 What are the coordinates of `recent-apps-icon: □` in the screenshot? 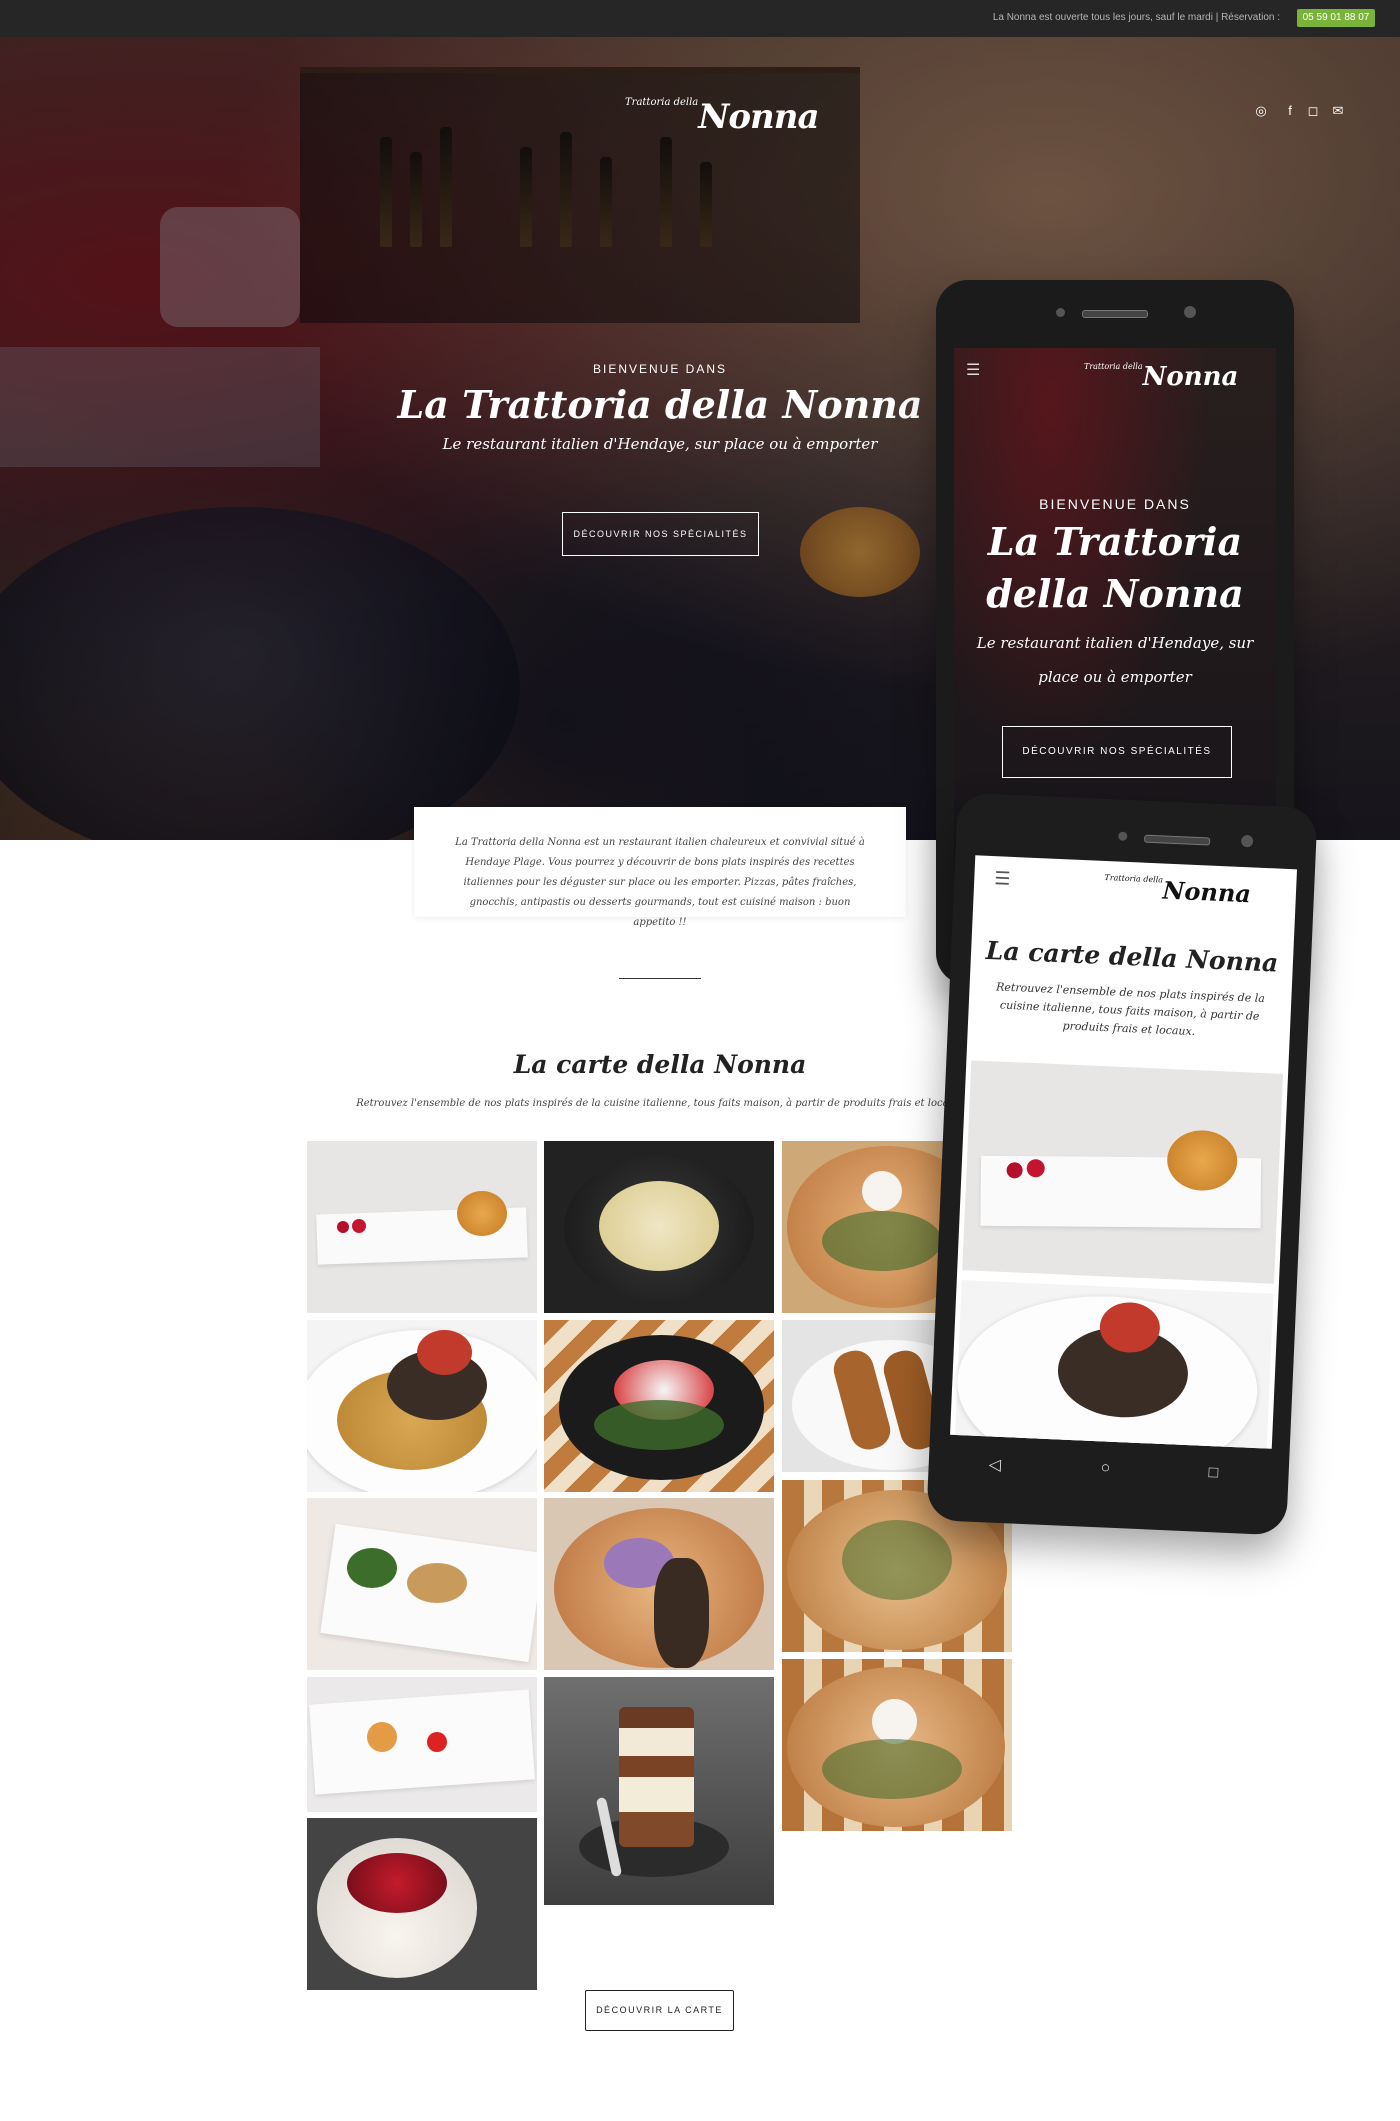 It's located at (1213, 1473).